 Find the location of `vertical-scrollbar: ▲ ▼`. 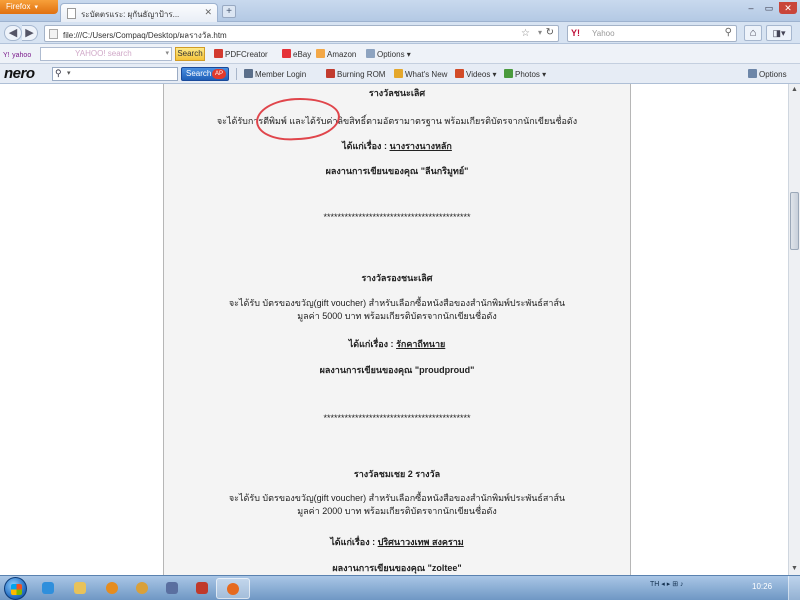

vertical-scrollbar: ▲ ▼ is located at coordinates (794, 329).